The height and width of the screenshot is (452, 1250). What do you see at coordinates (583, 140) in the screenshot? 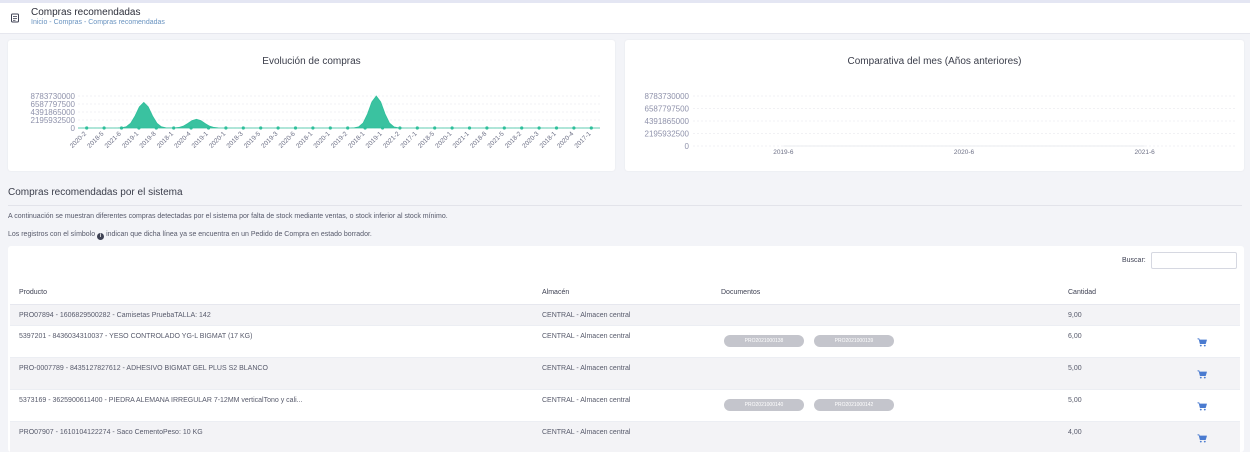
I see `x-tick-label: 2017-1` at bounding box center [583, 140].